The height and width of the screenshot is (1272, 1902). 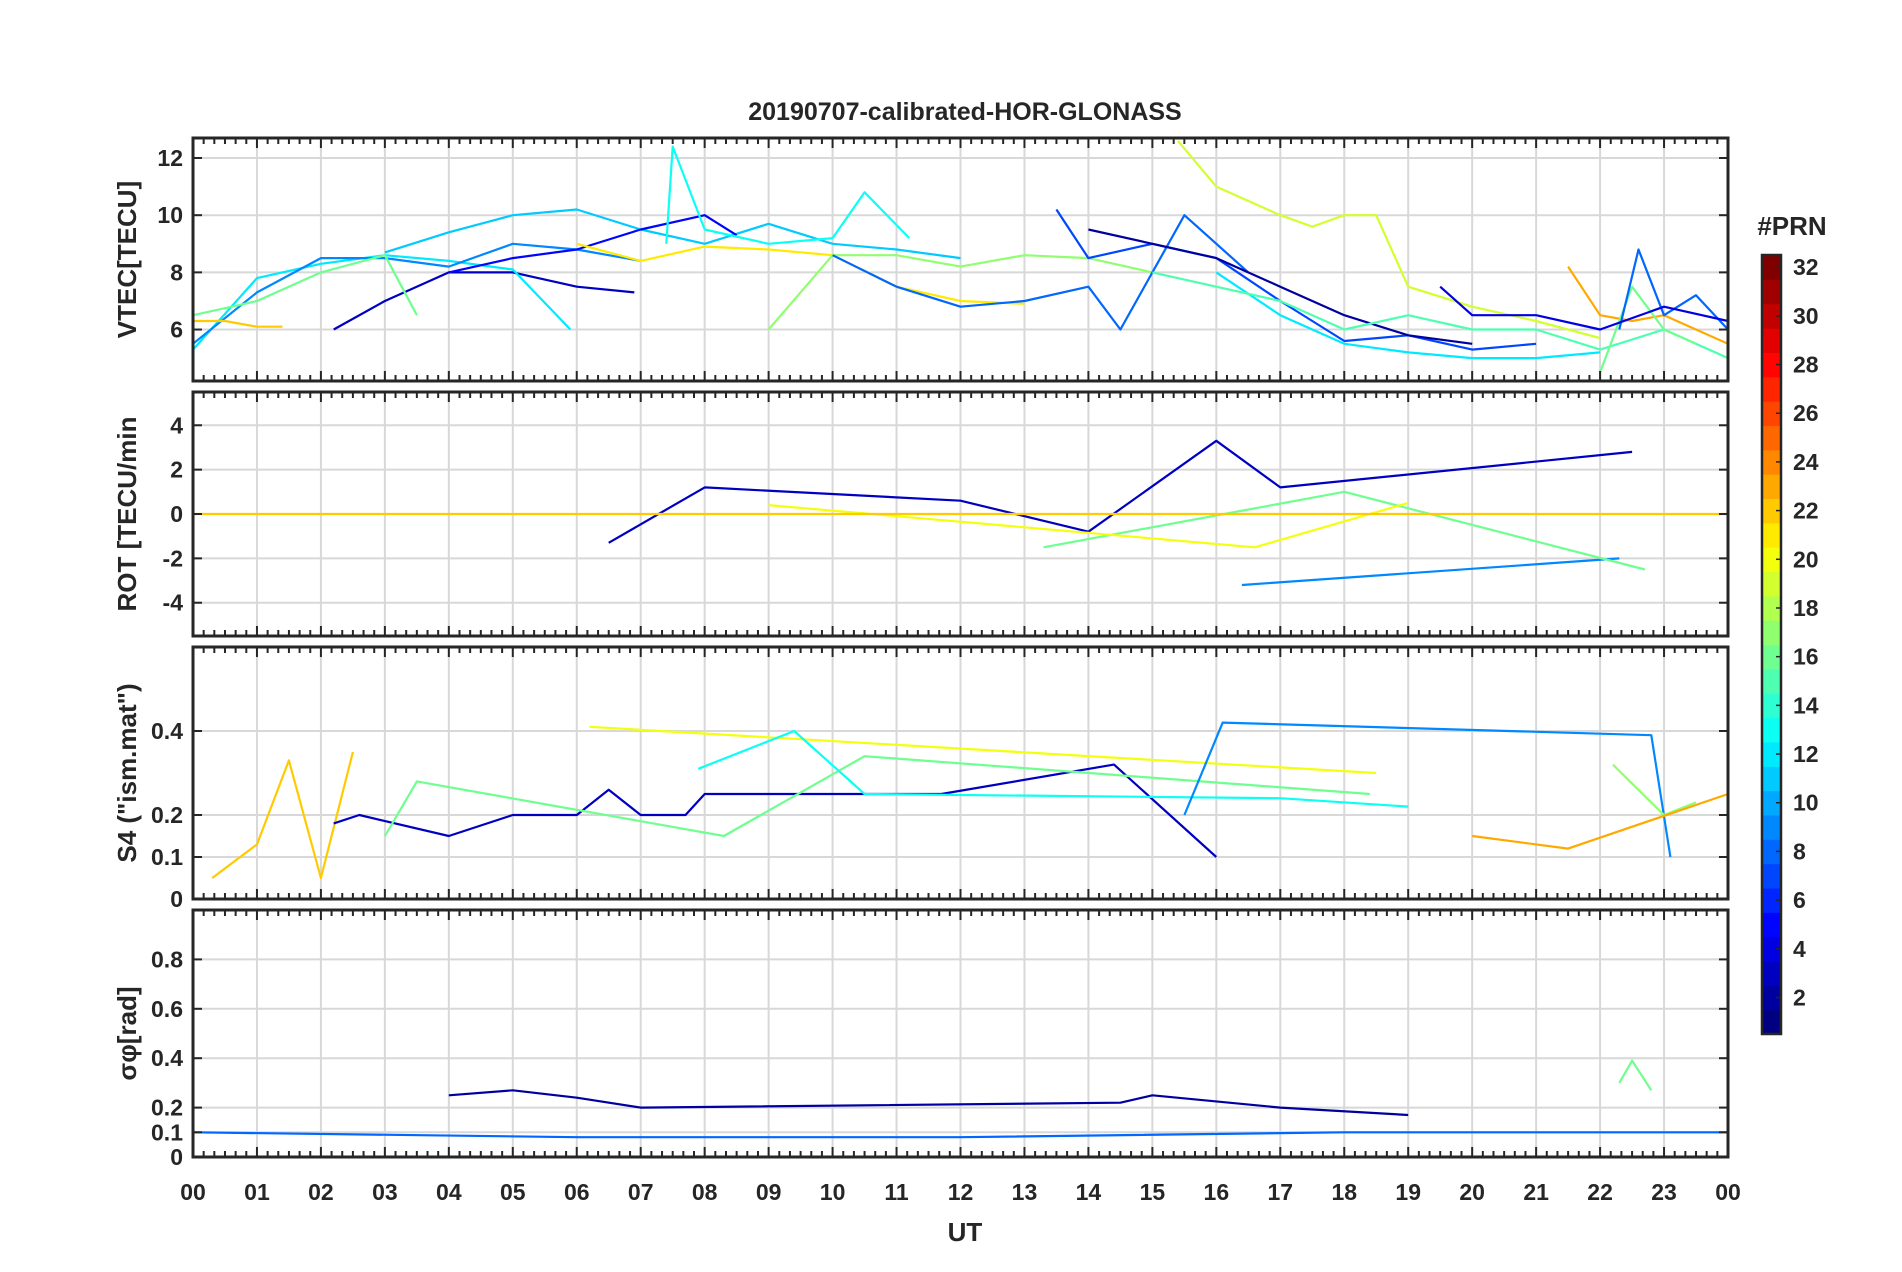 What do you see at coordinates (1806, 657) in the screenshot?
I see `colorbar-tick-label: 16` at bounding box center [1806, 657].